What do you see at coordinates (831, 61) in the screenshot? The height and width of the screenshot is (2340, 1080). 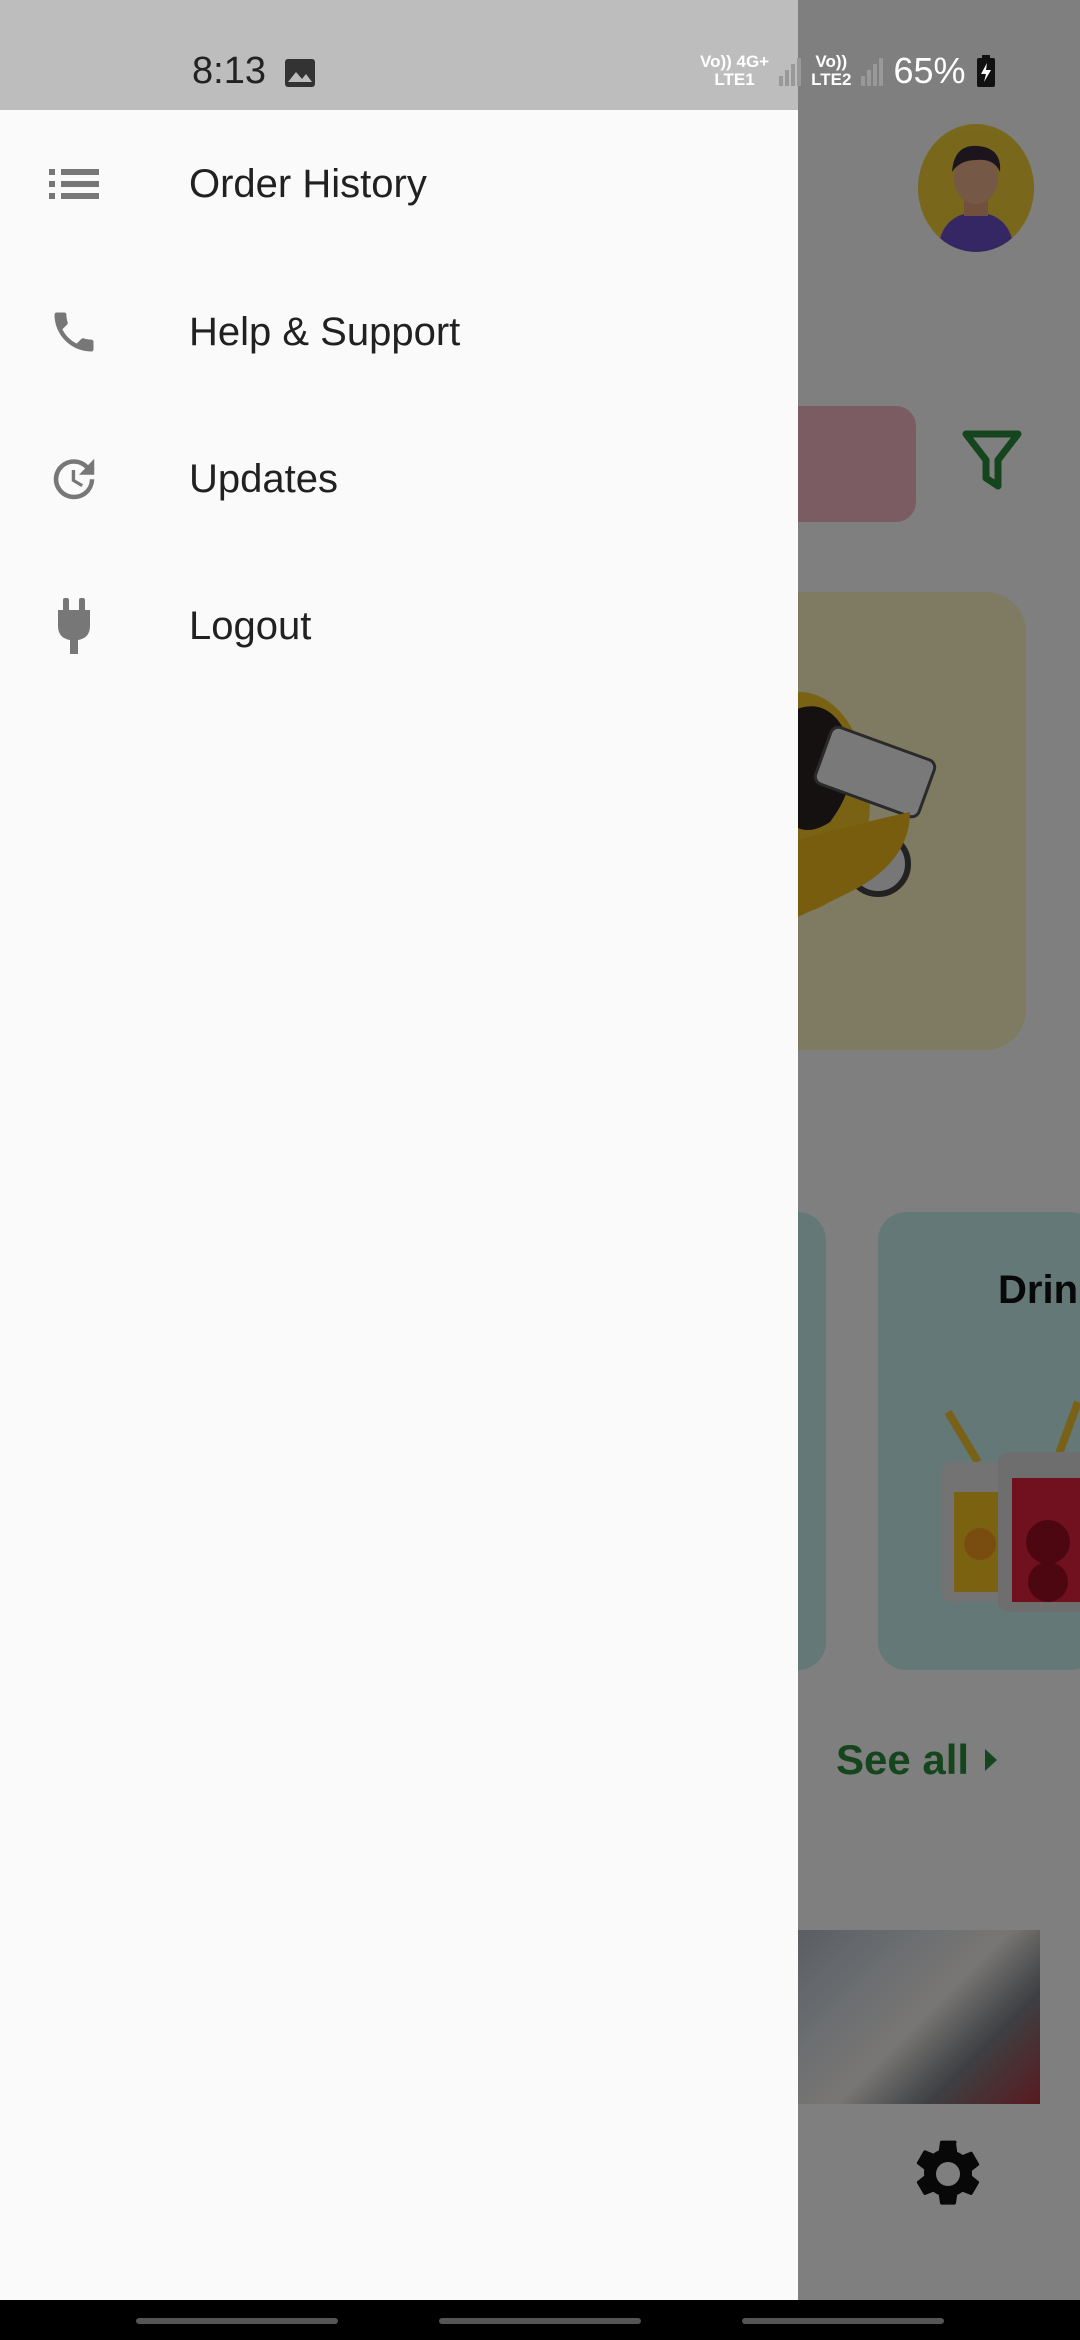 I see `network-2-label: Vo))` at bounding box center [831, 61].